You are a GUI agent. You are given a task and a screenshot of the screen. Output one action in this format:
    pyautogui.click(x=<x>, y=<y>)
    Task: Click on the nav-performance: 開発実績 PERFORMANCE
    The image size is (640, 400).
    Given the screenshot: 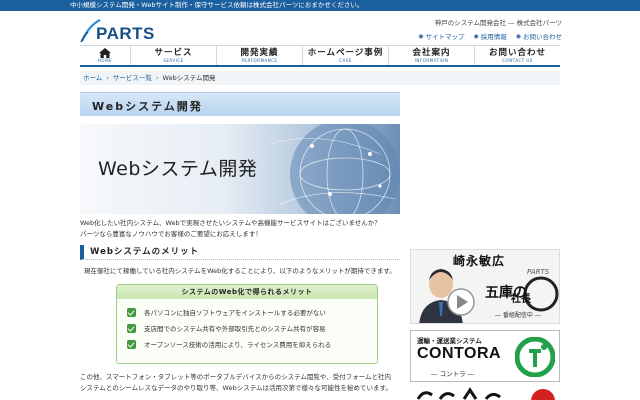 What is the action you would take?
    pyautogui.click(x=259, y=55)
    